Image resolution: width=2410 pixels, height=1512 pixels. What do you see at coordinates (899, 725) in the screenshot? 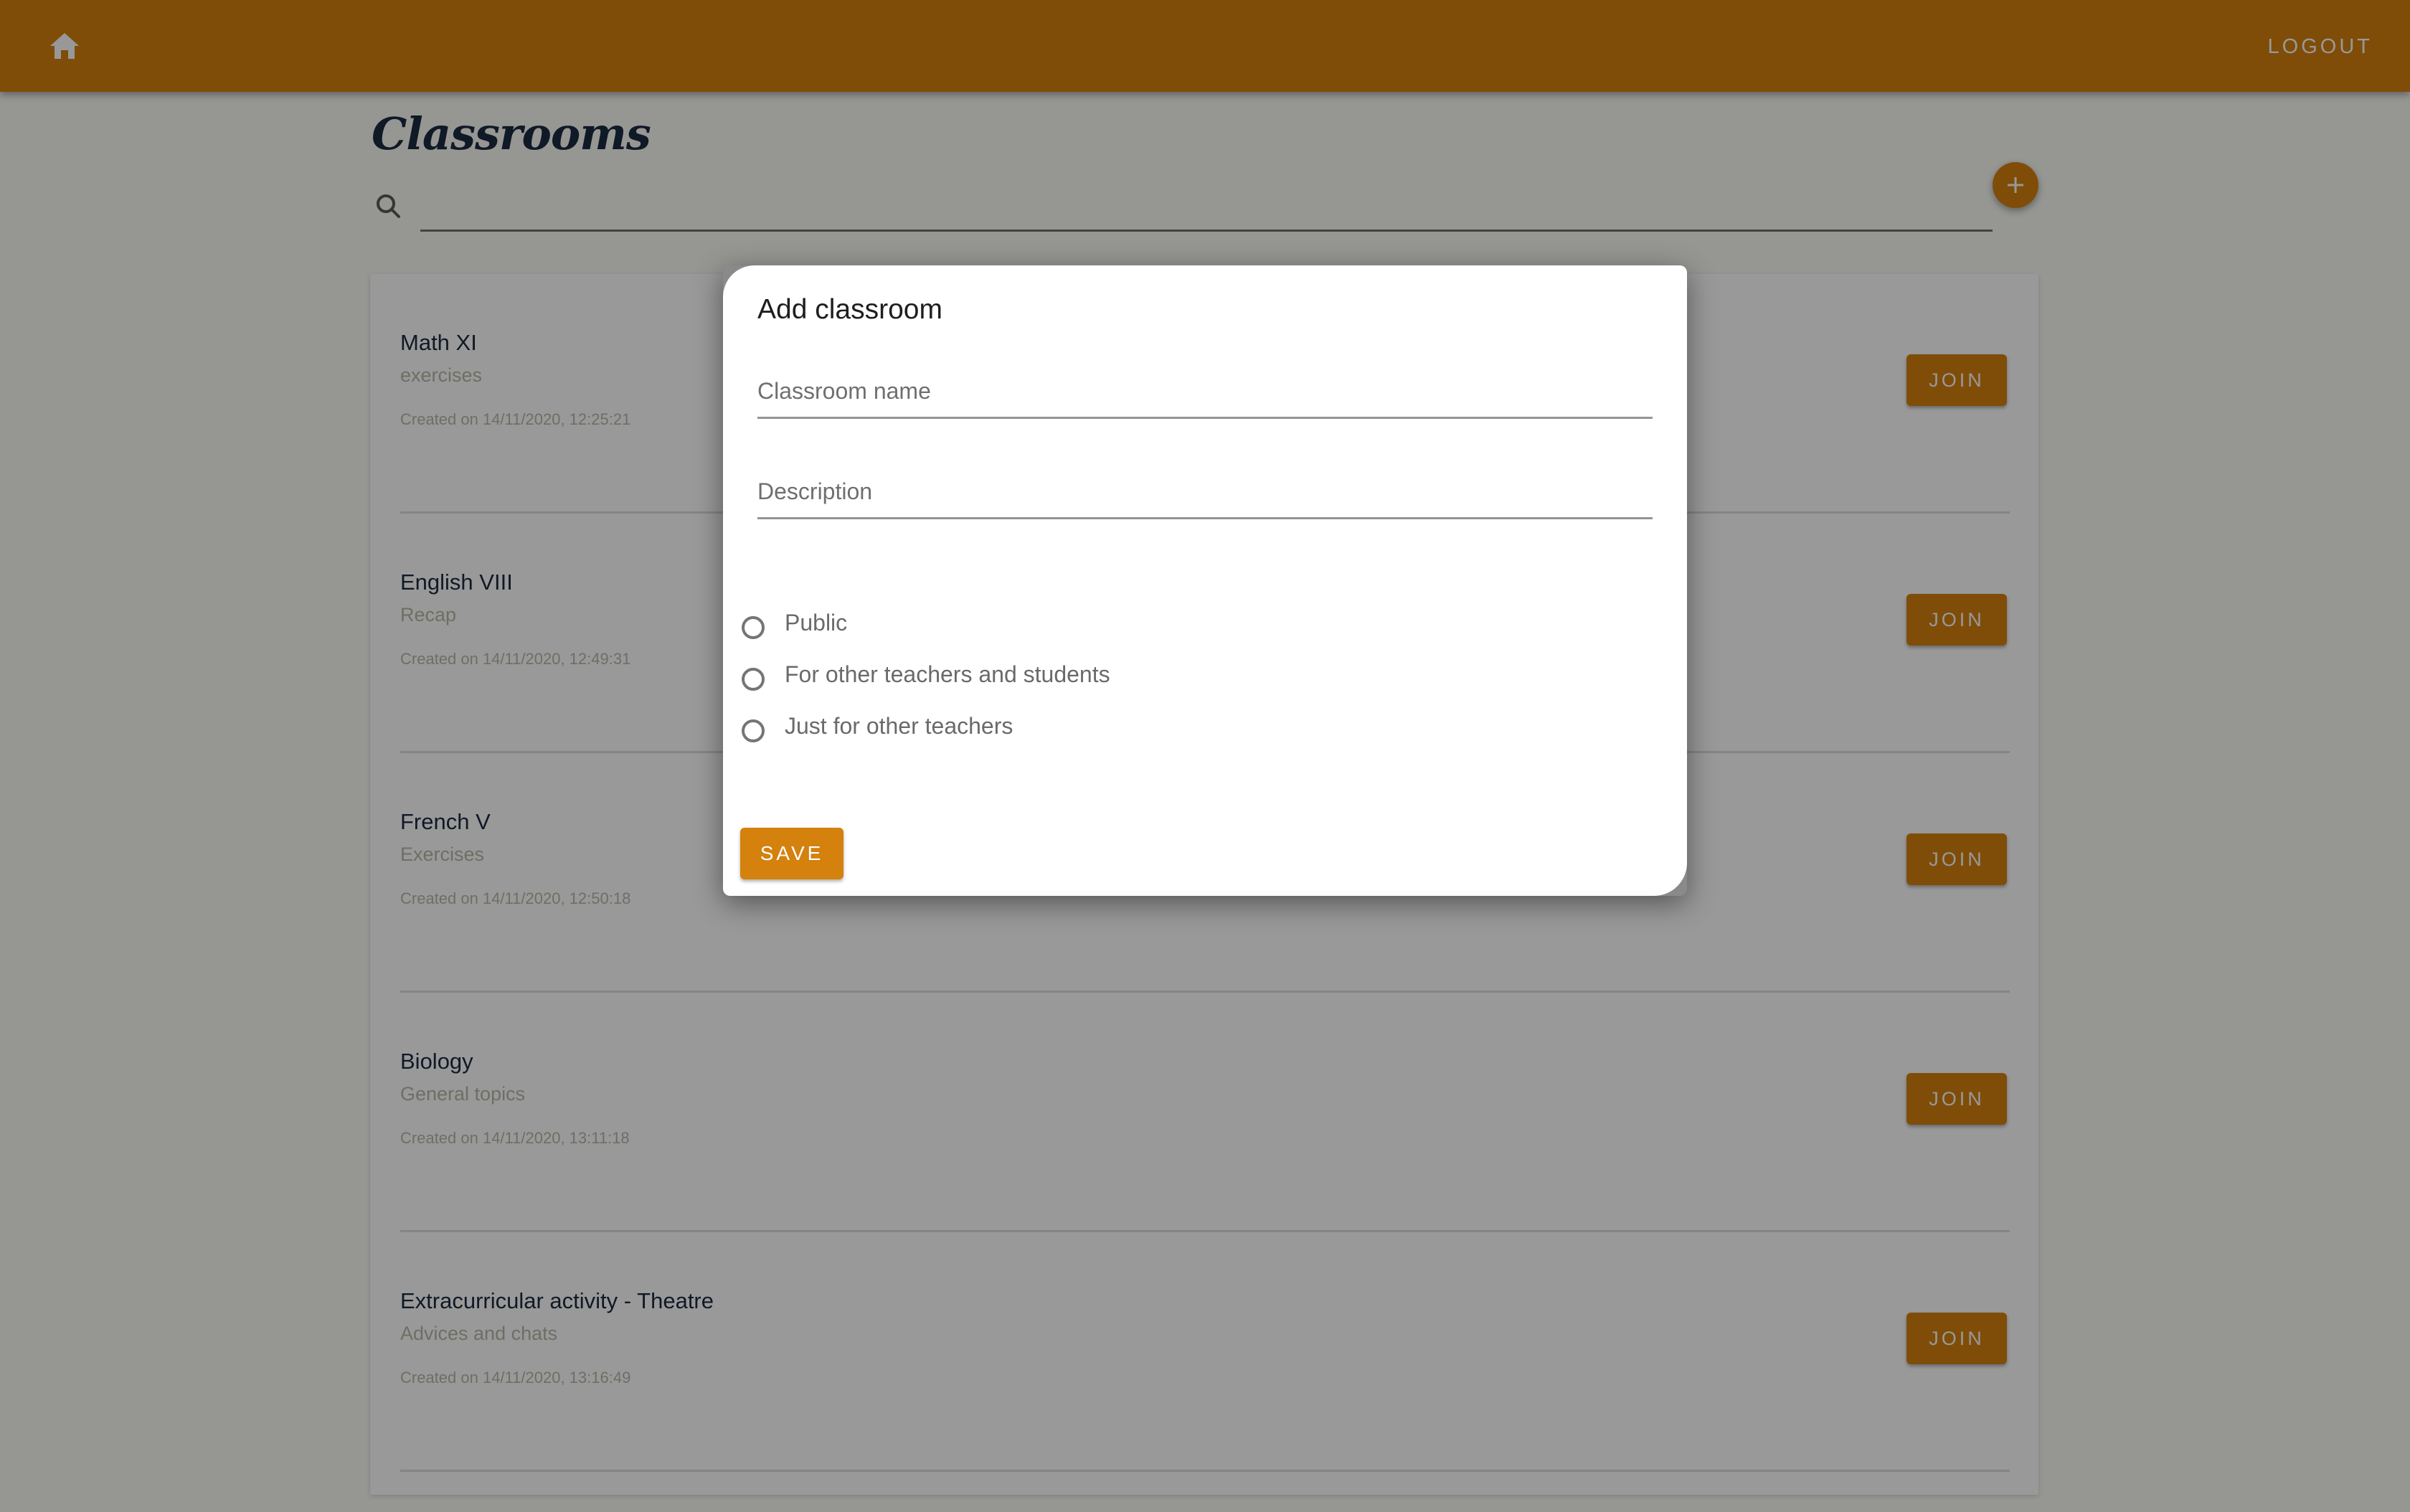
I see `radio-label: Just for other teachers` at bounding box center [899, 725].